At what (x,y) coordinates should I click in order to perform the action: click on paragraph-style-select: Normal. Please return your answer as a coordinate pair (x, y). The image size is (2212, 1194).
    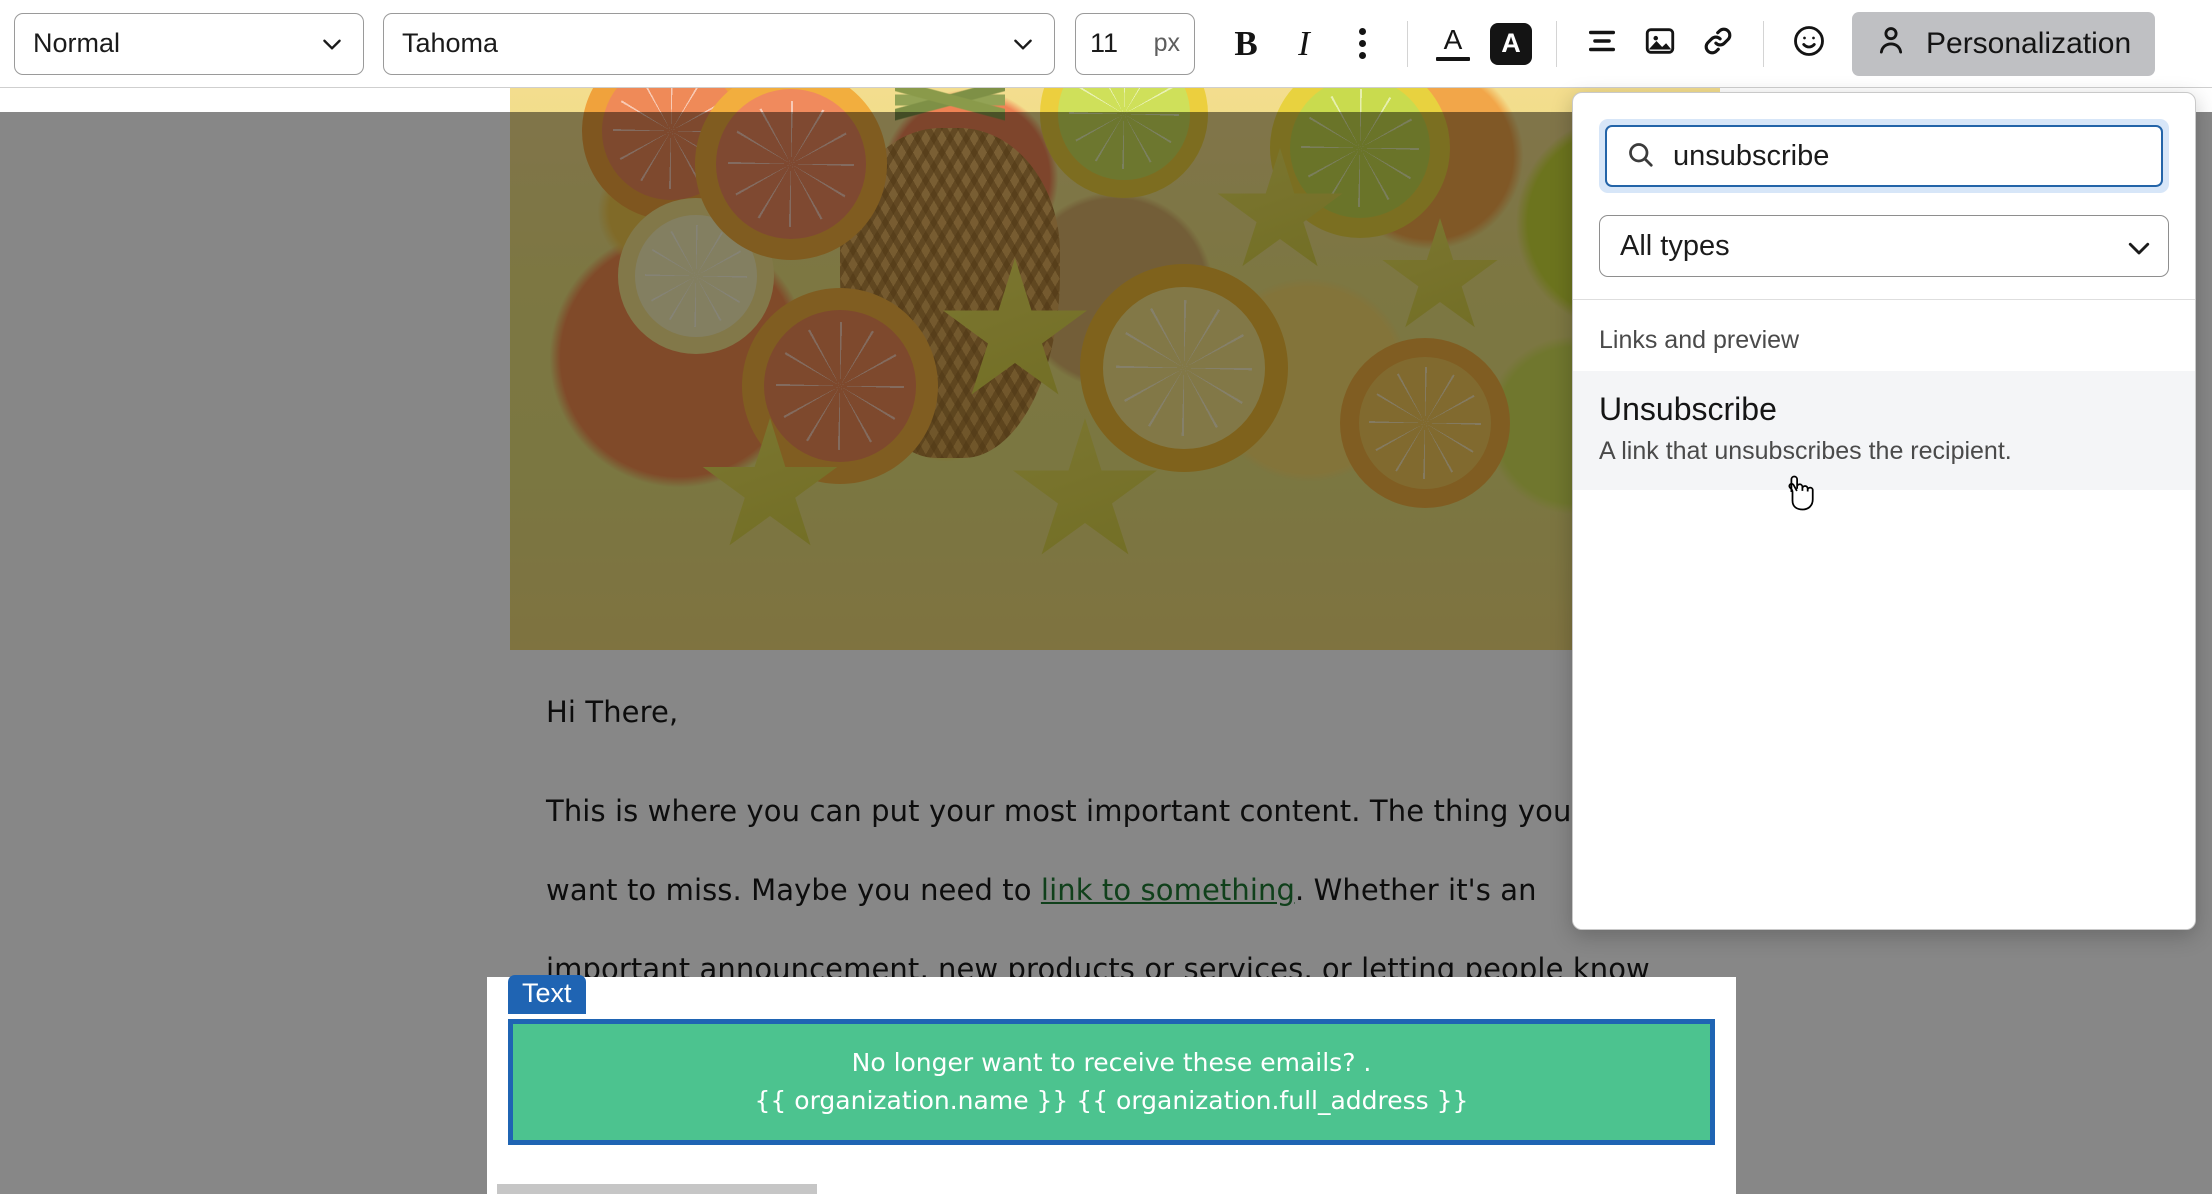
    Looking at the image, I should click on (189, 43).